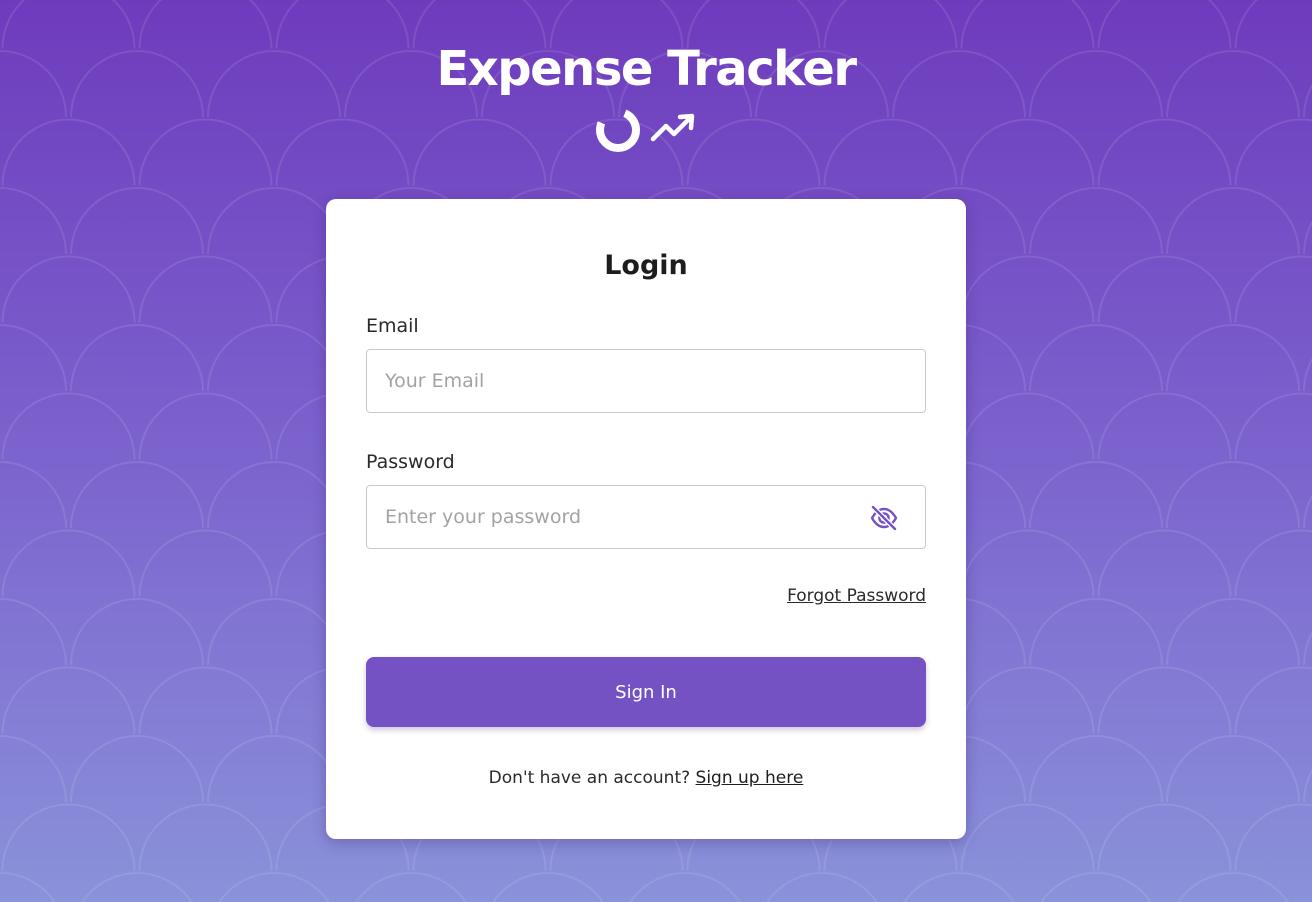  Describe the element at coordinates (410, 462) in the screenshot. I see `password-label: Password` at that location.